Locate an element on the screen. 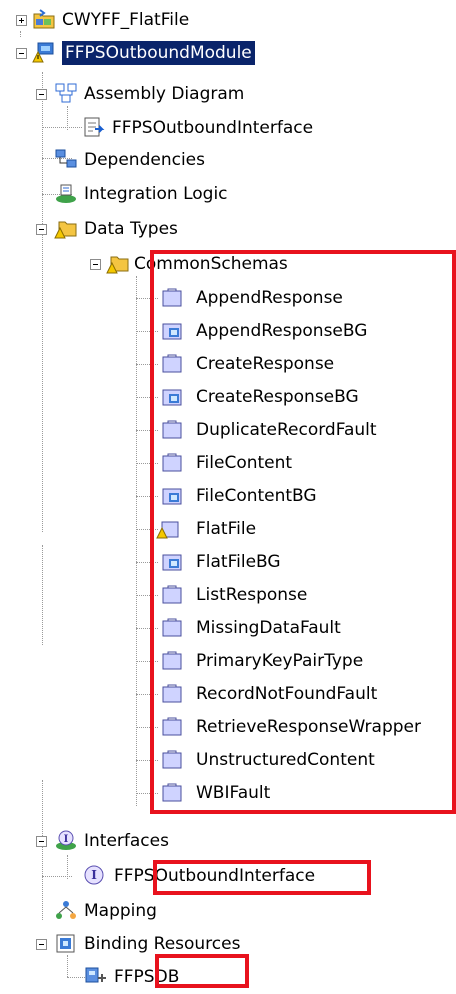 This screenshot has height=994, width=456. dependencies-icon is located at coordinates (66, 158).